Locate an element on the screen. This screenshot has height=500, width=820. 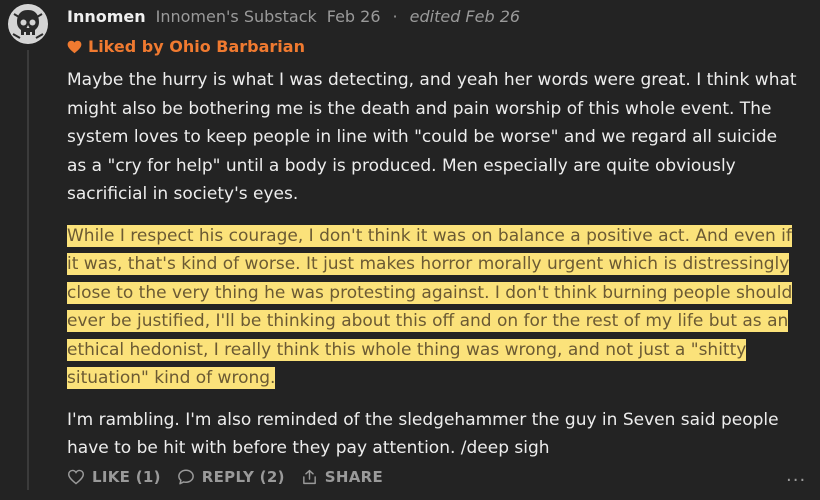
like-label: LIKE (1) is located at coordinates (126, 477).